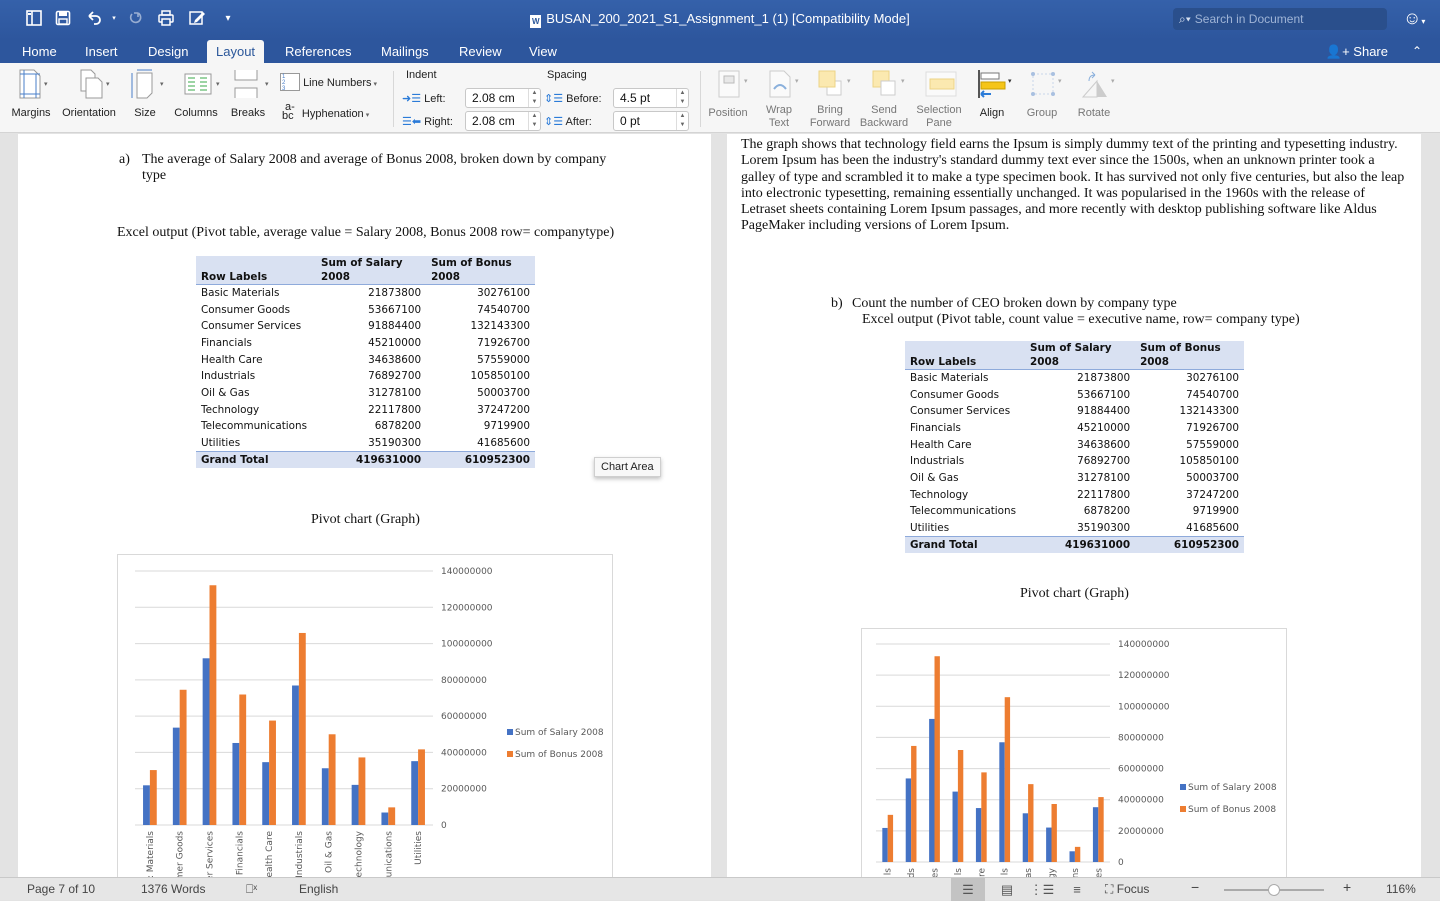  What do you see at coordinates (930, 527) in the screenshot?
I see `row-label-cell: Utilities` at bounding box center [930, 527].